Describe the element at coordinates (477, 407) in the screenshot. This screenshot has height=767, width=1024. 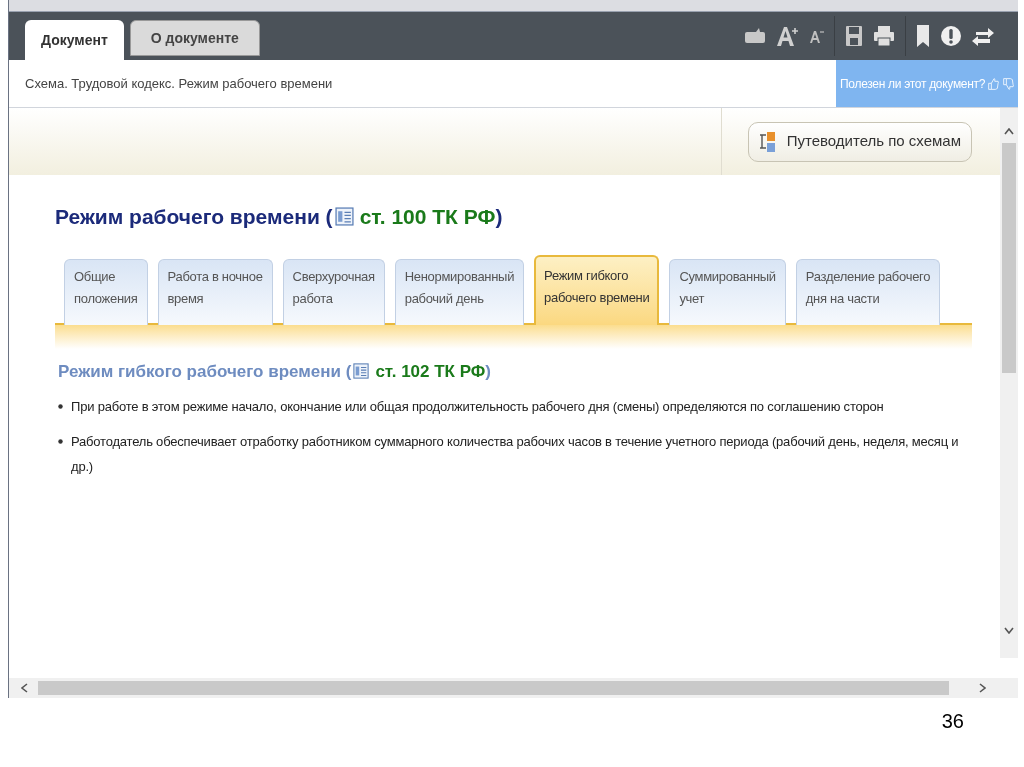
I see `bullet-text: При работе в этом режиме начало, окончание или общая продолжительность рабочего дня (смены) определяются по соглашению сторон` at that location.